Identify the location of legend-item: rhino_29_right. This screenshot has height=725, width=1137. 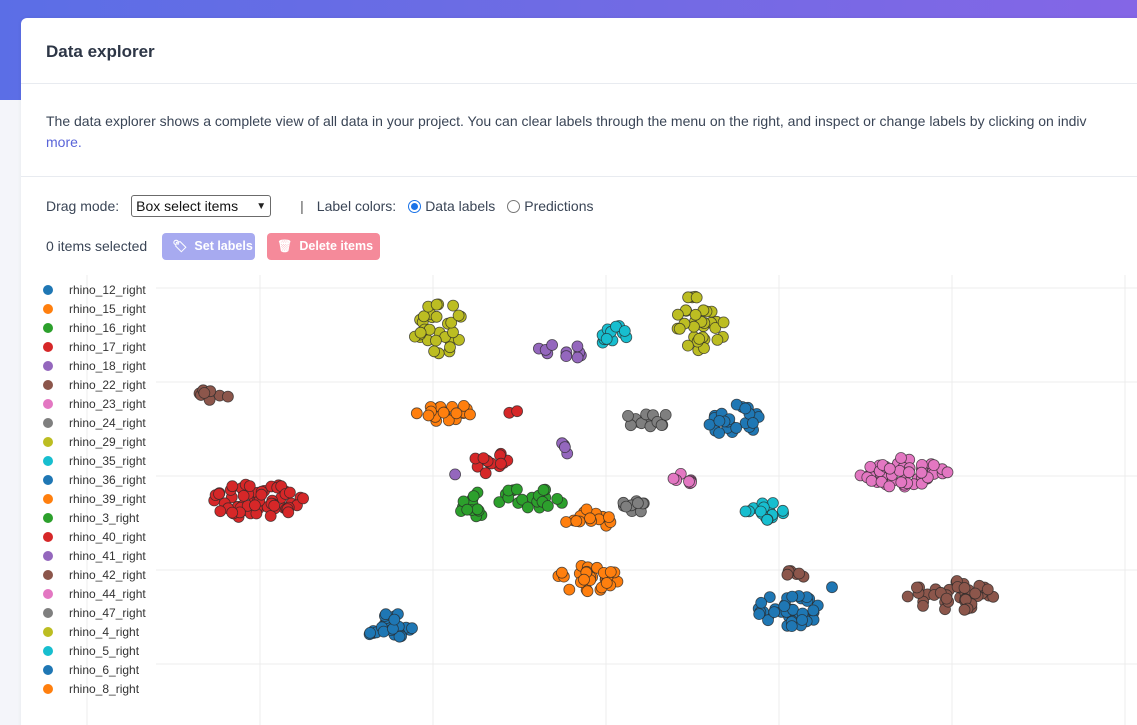
(94, 441).